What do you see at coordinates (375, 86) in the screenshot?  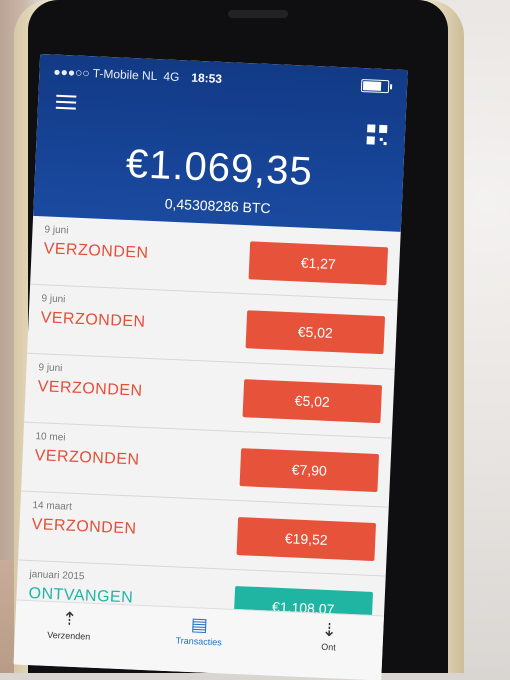 I see `battery-icon` at bounding box center [375, 86].